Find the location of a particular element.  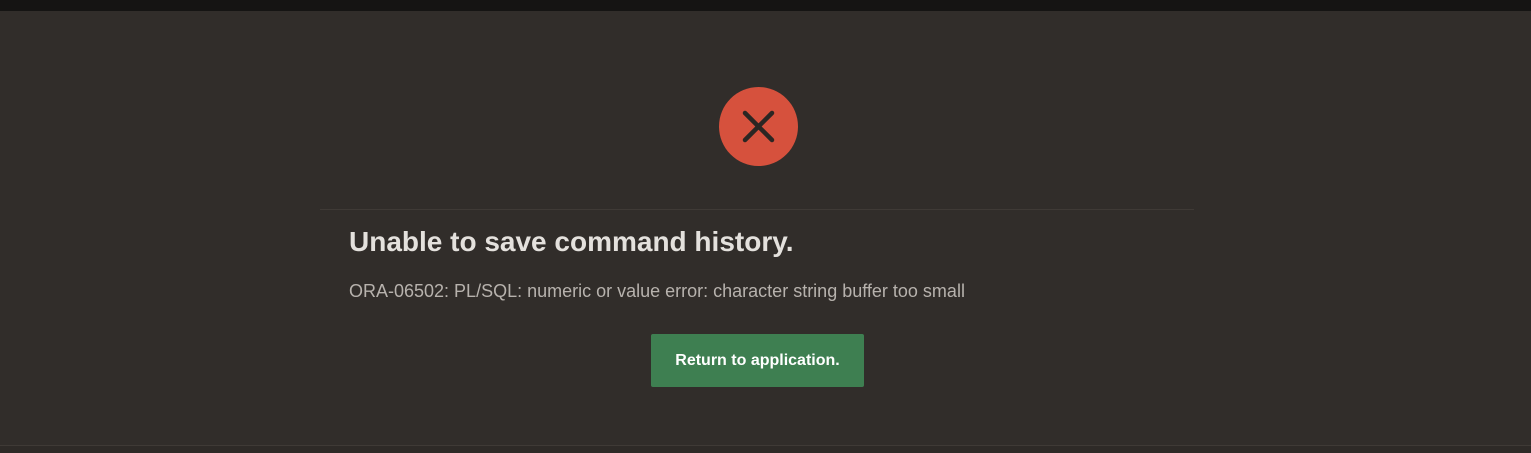

error-badge is located at coordinates (758, 126).